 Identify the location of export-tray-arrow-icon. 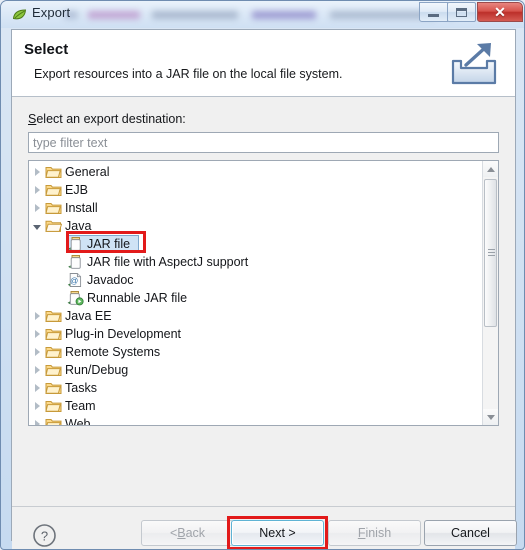
(474, 64).